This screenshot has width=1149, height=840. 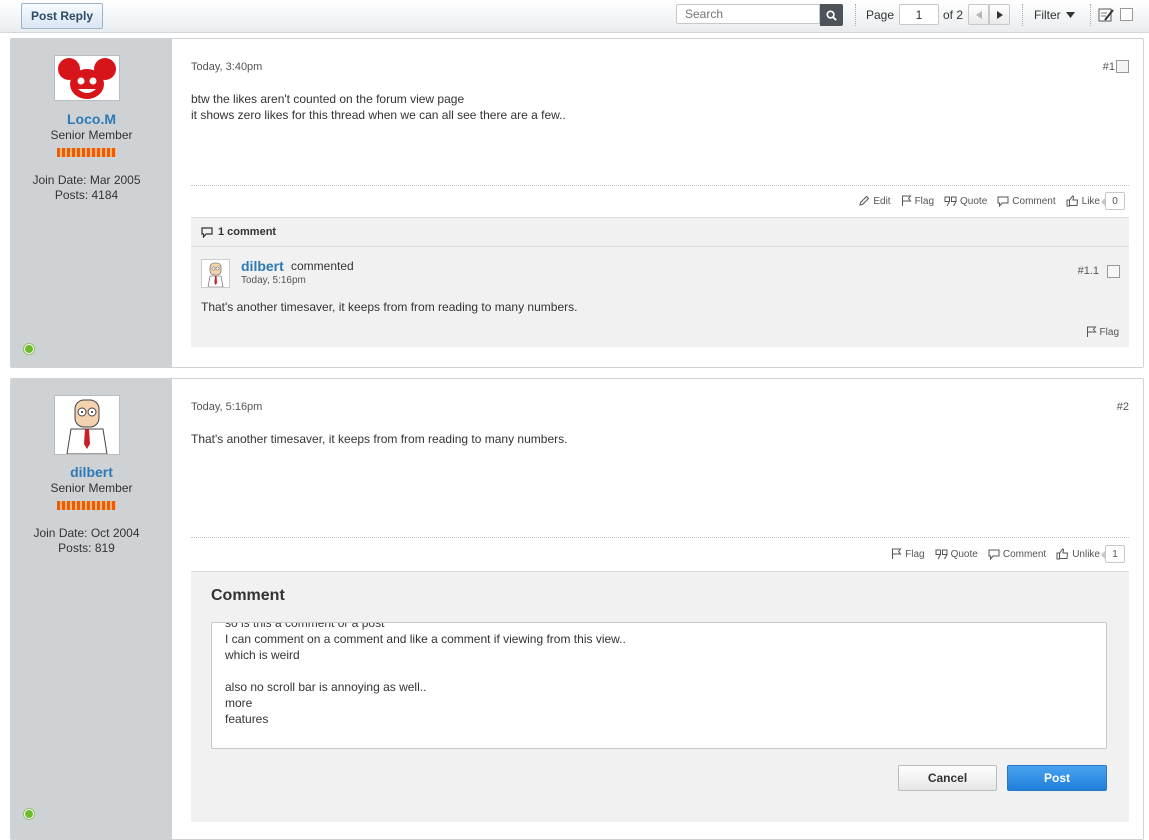 I want to click on unlike-button: Unlike, so click(x=1078, y=554).